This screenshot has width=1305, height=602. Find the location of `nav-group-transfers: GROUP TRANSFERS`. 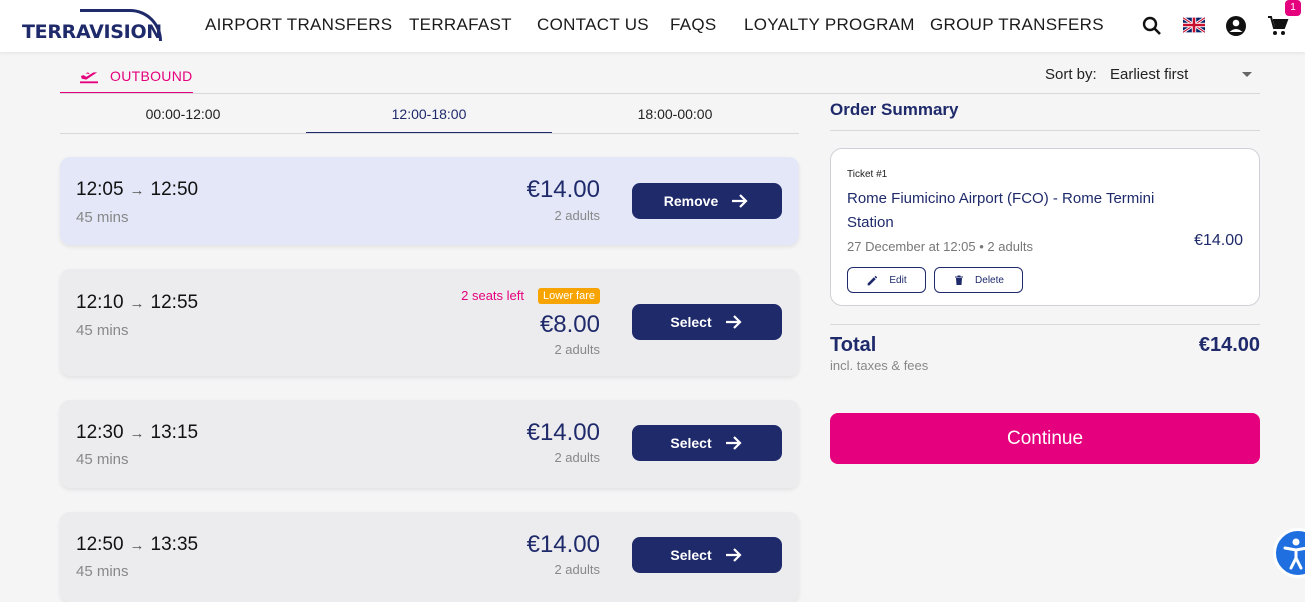

nav-group-transfers: GROUP TRANSFERS is located at coordinates (1017, 25).